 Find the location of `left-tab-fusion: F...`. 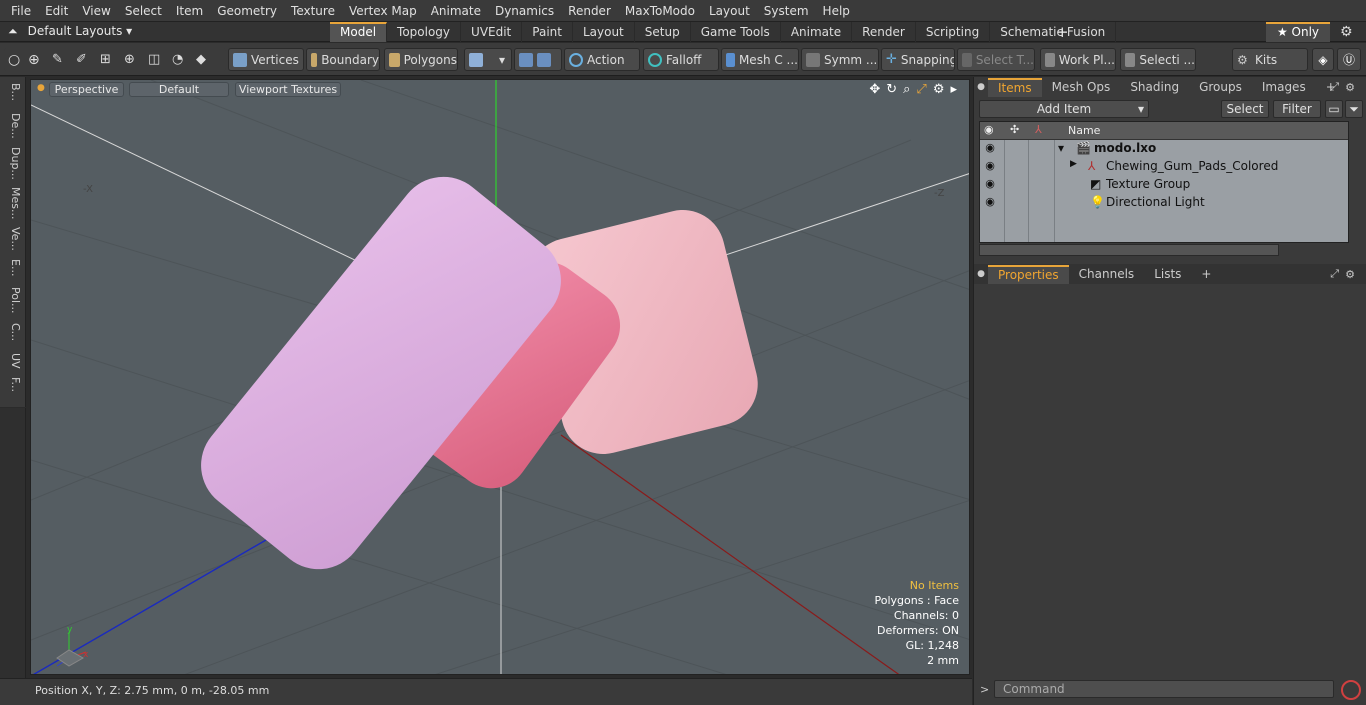

left-tab-fusion: F... is located at coordinates (13, 384).